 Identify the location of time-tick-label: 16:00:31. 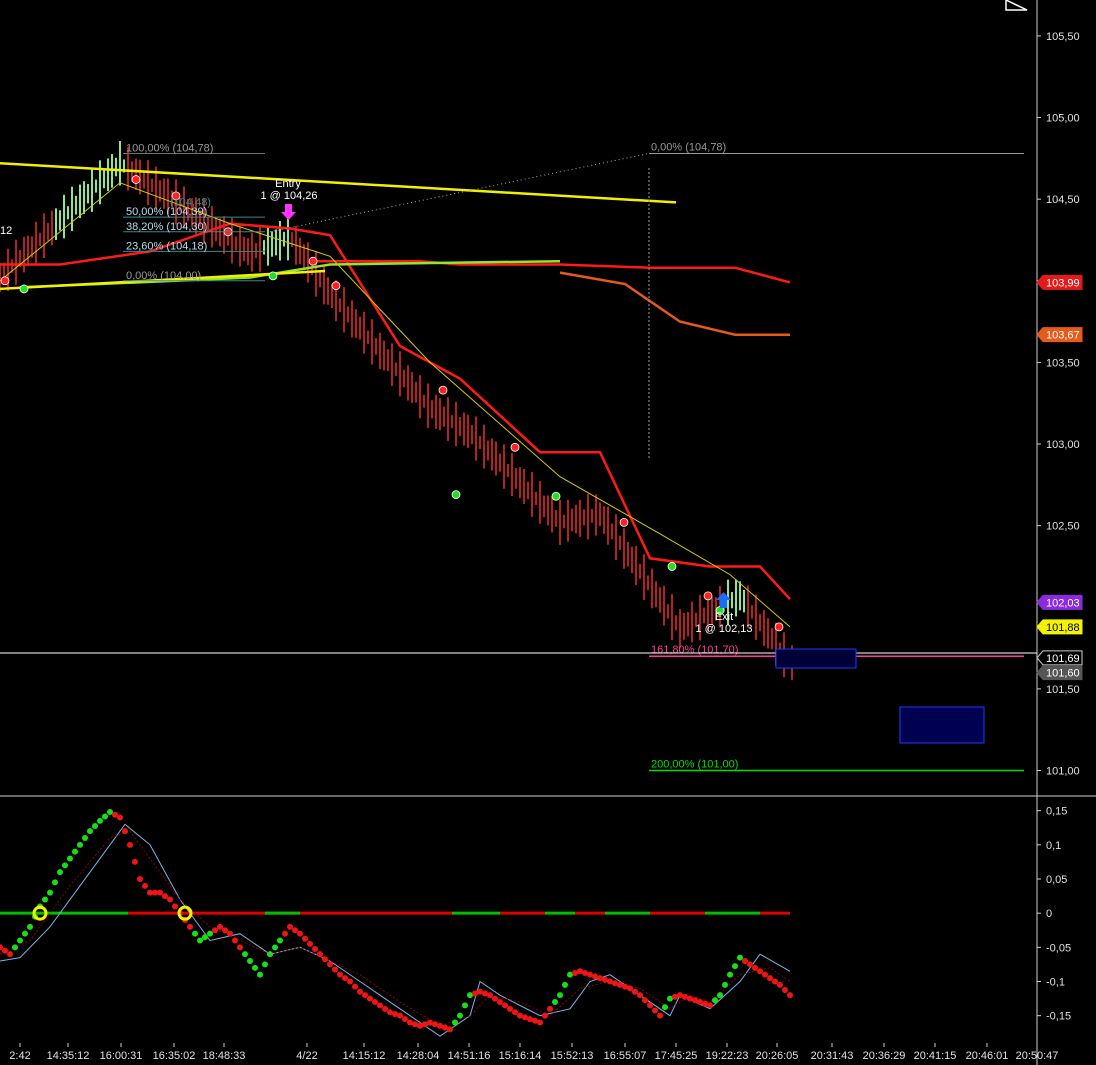
(121, 1056).